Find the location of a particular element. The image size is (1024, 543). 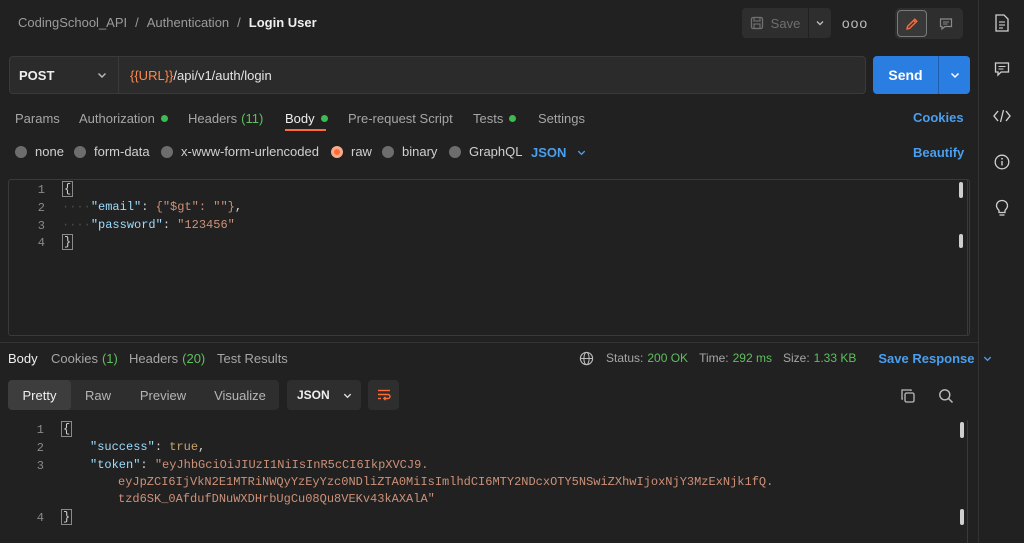

response-divider is located at coordinates (489, 342).